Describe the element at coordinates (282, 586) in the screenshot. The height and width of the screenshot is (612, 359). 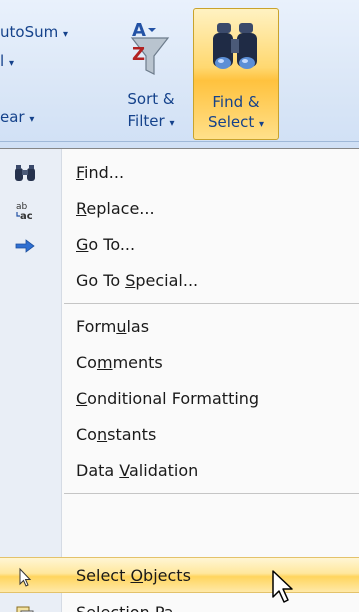
I see `mouse-cursor-icon` at that location.